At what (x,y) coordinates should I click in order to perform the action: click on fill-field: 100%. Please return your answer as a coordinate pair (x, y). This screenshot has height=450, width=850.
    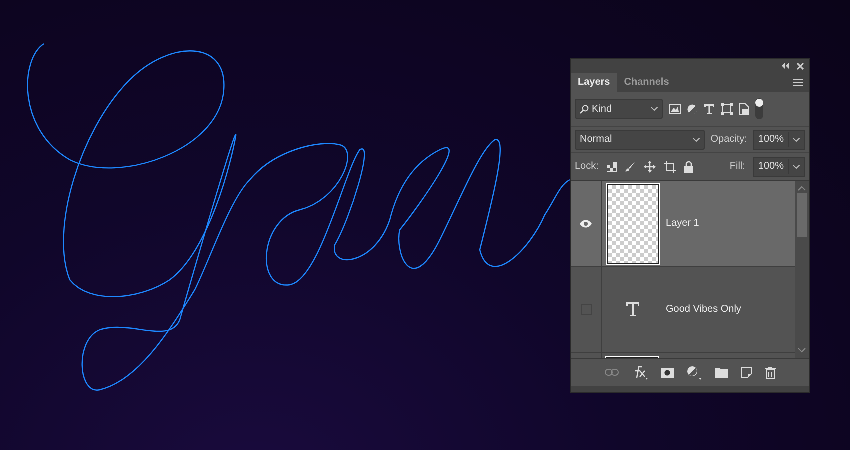
    Looking at the image, I should click on (779, 166).